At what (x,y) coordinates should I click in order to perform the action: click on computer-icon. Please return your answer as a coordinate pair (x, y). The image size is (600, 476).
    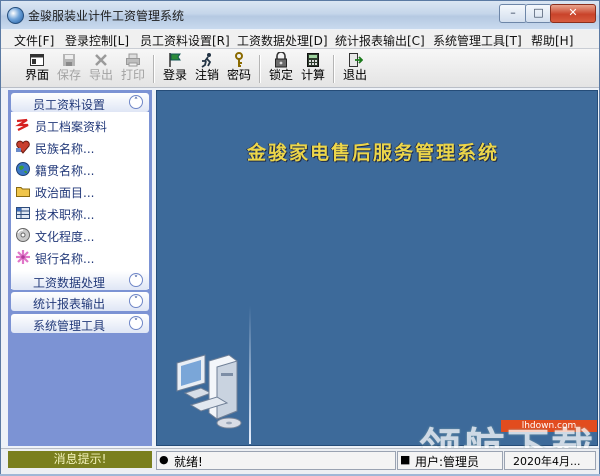
    Looking at the image, I should click on (209, 393).